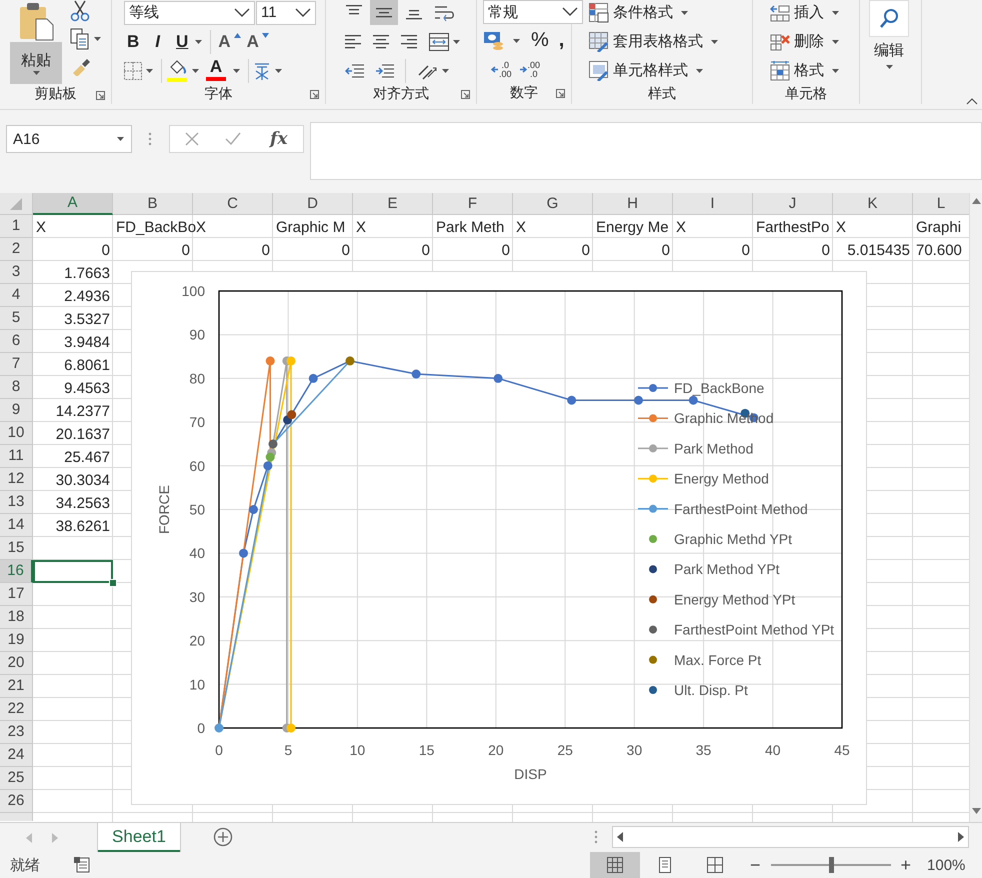 The image size is (982, 878). Describe the element at coordinates (494, 41) in the screenshot. I see `currency-icon` at that location.